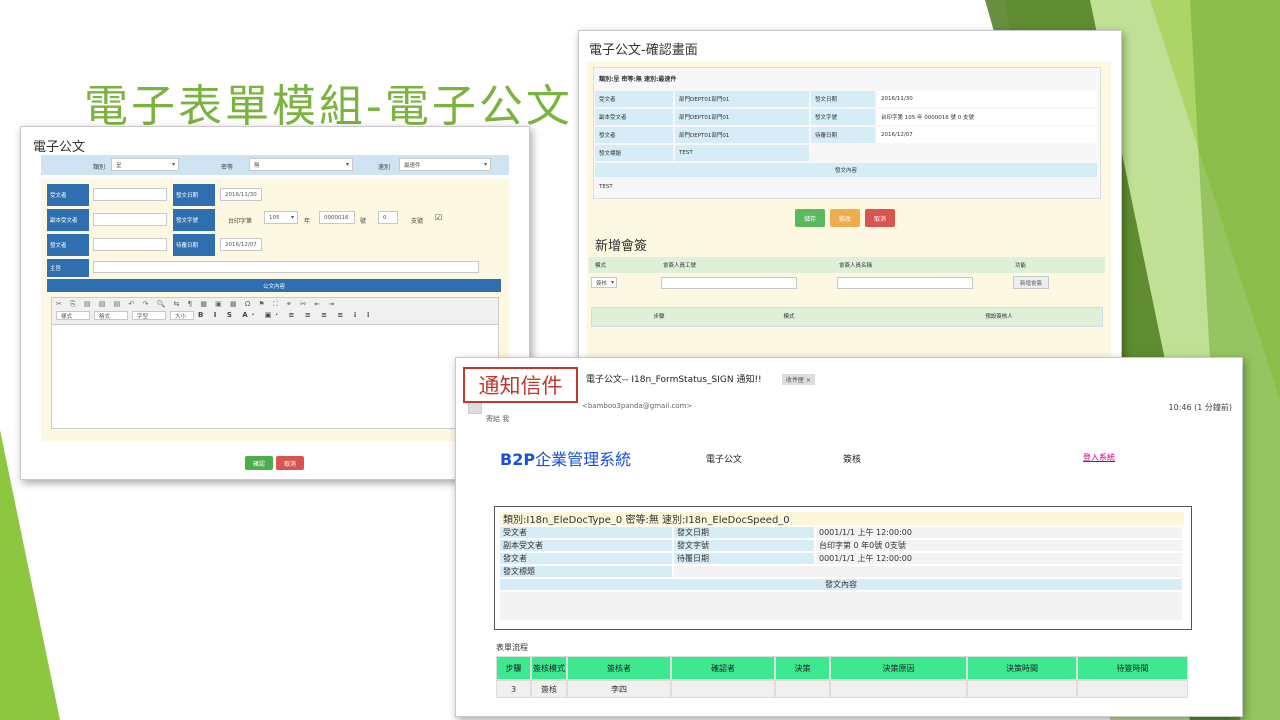 The image size is (1280, 720). Describe the element at coordinates (1022, 689) in the screenshot. I see `flow-cell-decision-time` at that location.